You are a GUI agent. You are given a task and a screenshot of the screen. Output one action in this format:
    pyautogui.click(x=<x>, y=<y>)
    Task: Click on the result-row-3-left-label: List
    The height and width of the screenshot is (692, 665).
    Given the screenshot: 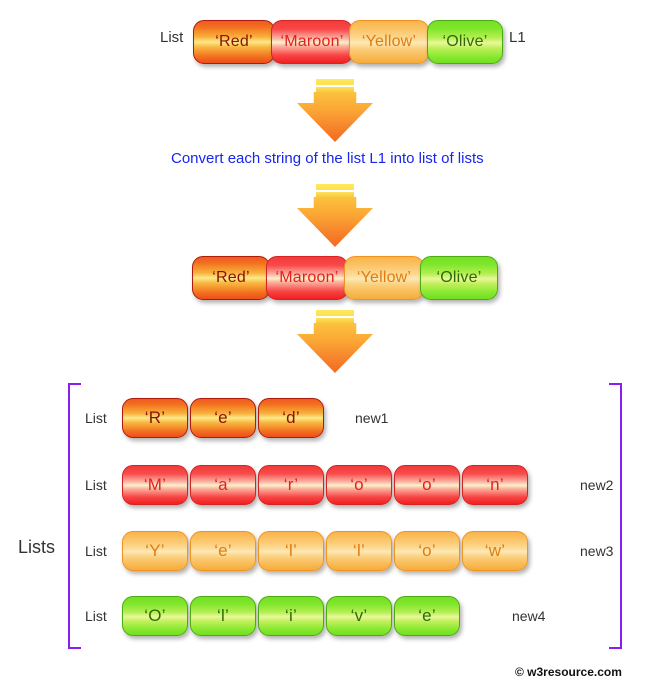 What is the action you would take?
    pyautogui.click(x=96, y=551)
    